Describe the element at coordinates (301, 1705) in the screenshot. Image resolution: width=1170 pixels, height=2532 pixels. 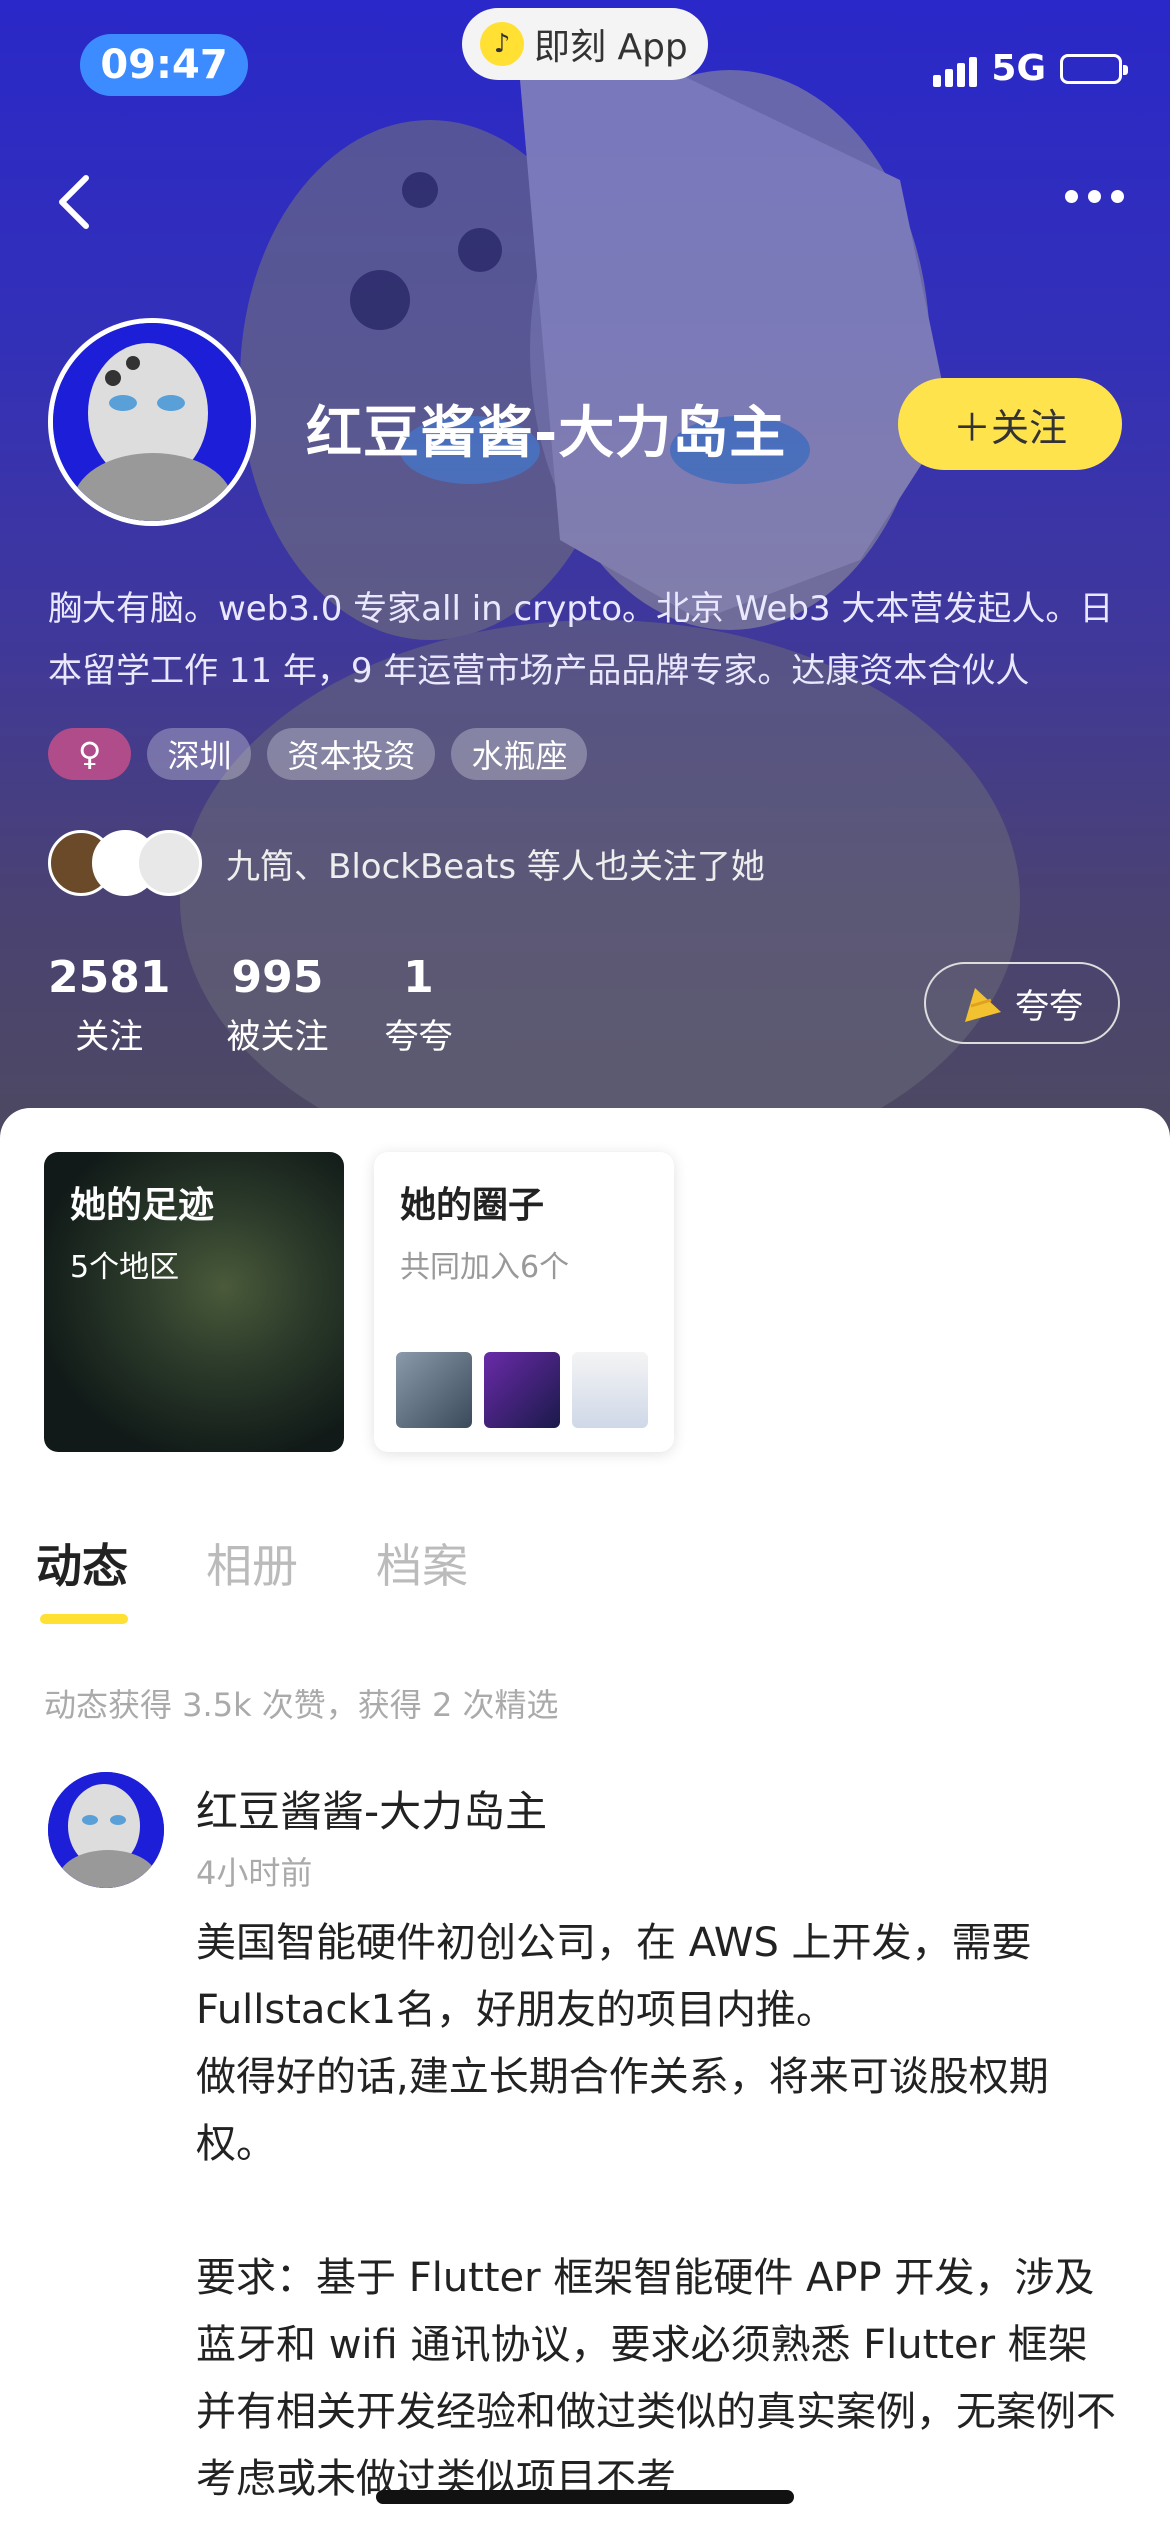
I see `posts-summary: 动态获得 3.5k 次赞，获得 2 次精选` at that location.